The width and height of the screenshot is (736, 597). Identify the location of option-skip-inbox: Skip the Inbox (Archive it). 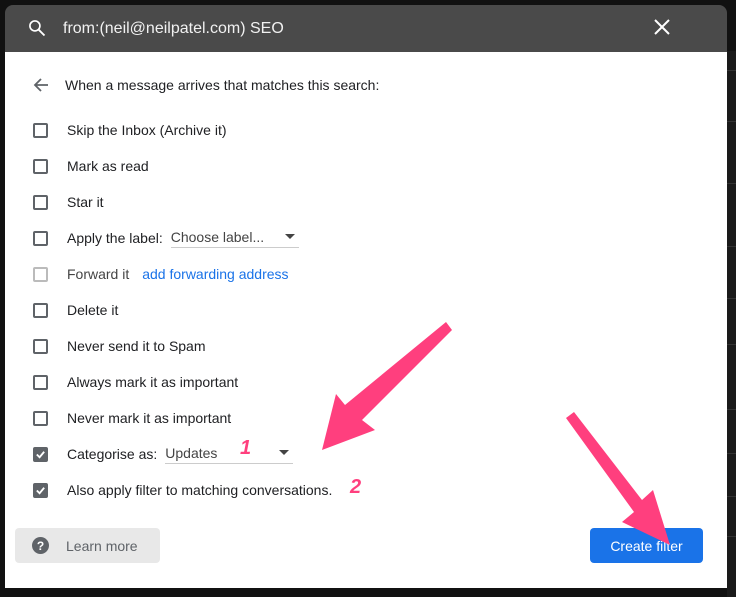
(130, 130).